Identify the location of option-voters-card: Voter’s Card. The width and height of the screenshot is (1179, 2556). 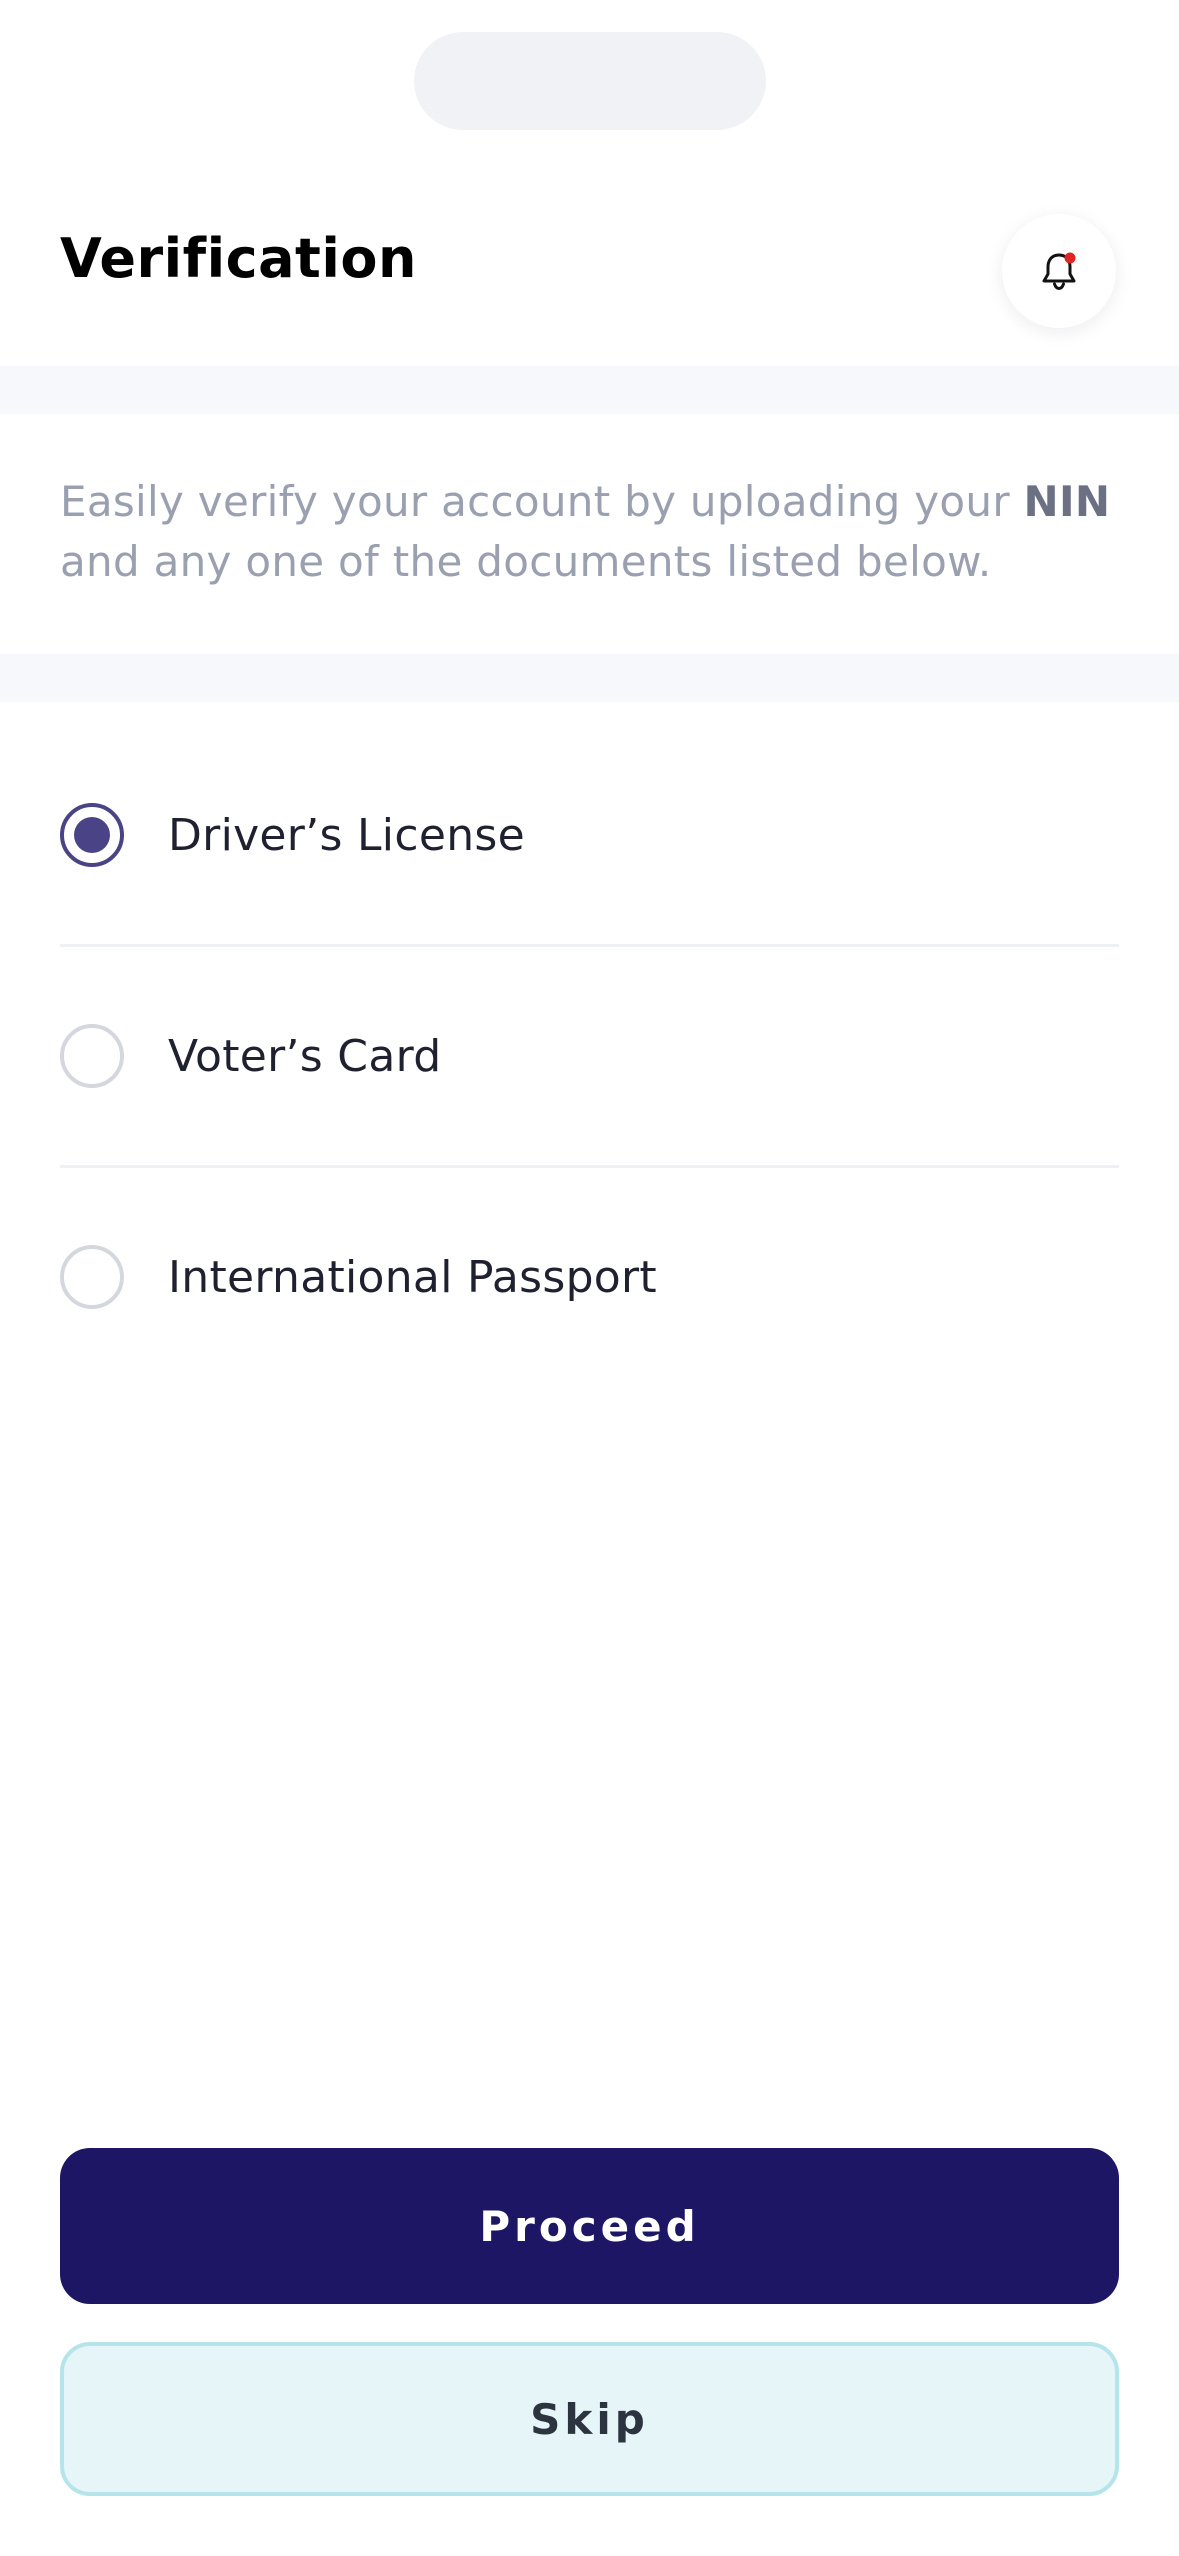
(589, 1057).